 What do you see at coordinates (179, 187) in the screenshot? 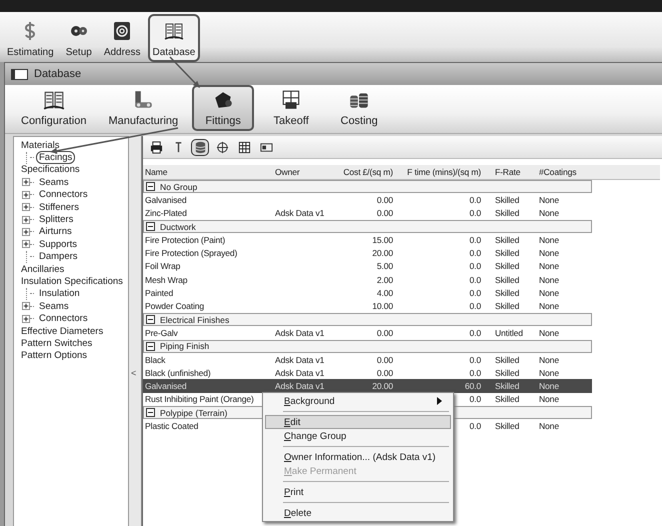
I see `group-name: No Group` at bounding box center [179, 187].